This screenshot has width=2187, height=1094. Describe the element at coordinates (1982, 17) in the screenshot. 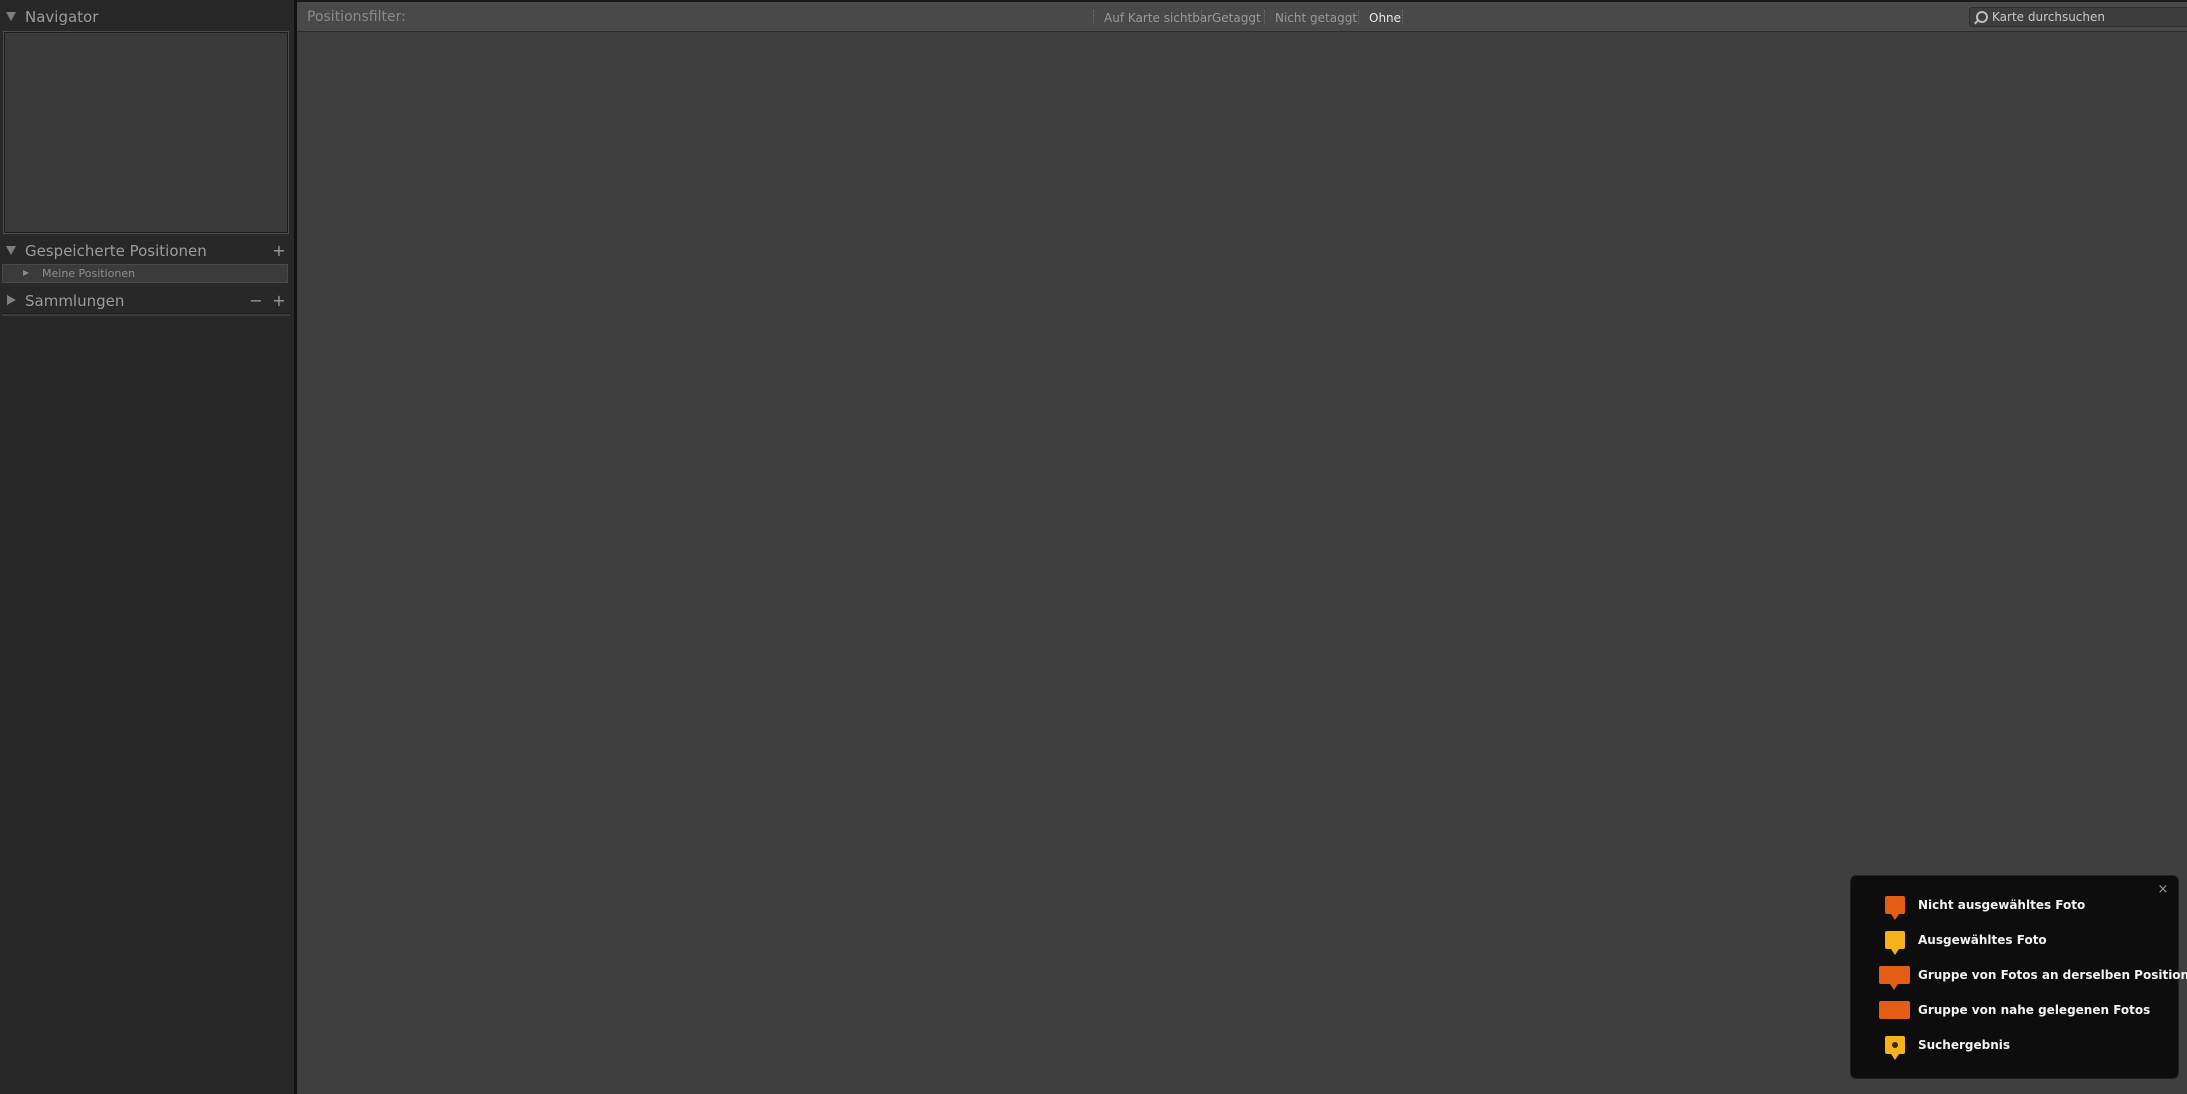

I see `search-icon` at that location.